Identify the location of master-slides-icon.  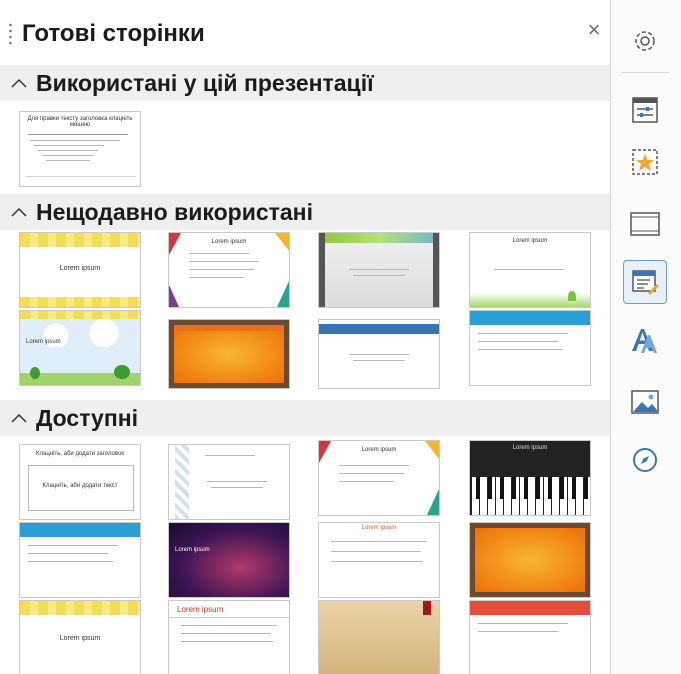
(645, 282).